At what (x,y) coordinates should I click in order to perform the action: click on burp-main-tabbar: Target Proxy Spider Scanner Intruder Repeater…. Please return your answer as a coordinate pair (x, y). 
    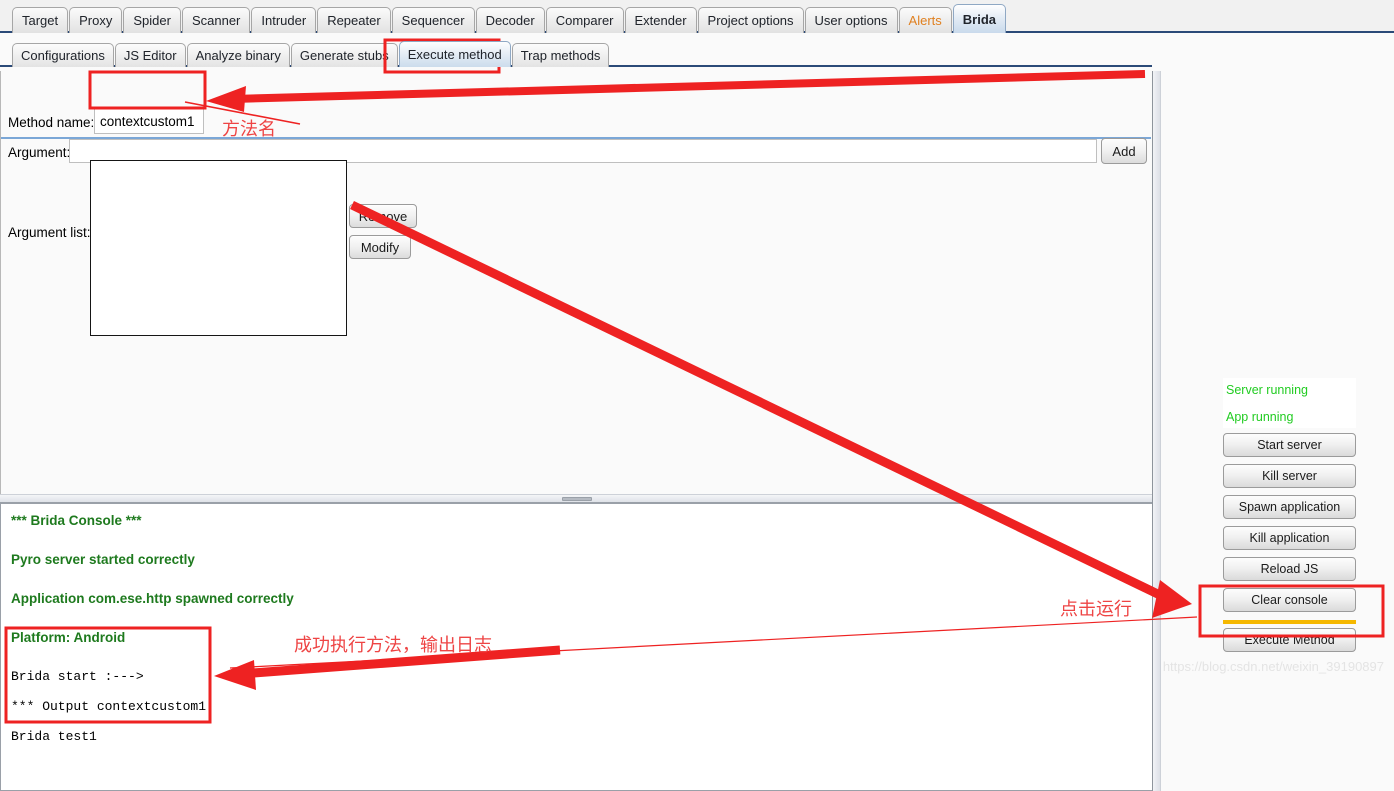
    Looking at the image, I should click on (697, 16).